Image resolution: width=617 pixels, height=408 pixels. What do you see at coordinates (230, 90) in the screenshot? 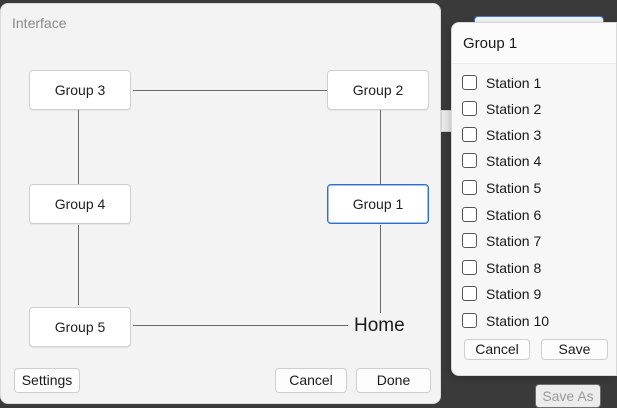
I see `edge-group3-group2` at bounding box center [230, 90].